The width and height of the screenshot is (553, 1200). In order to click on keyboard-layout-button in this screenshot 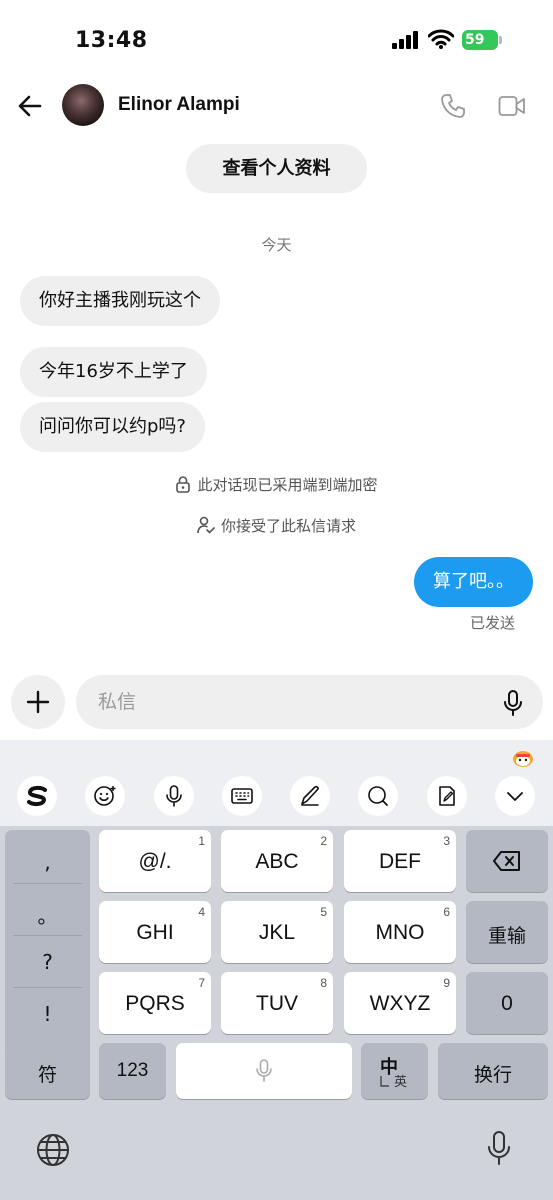, I will do `click(242, 796)`.